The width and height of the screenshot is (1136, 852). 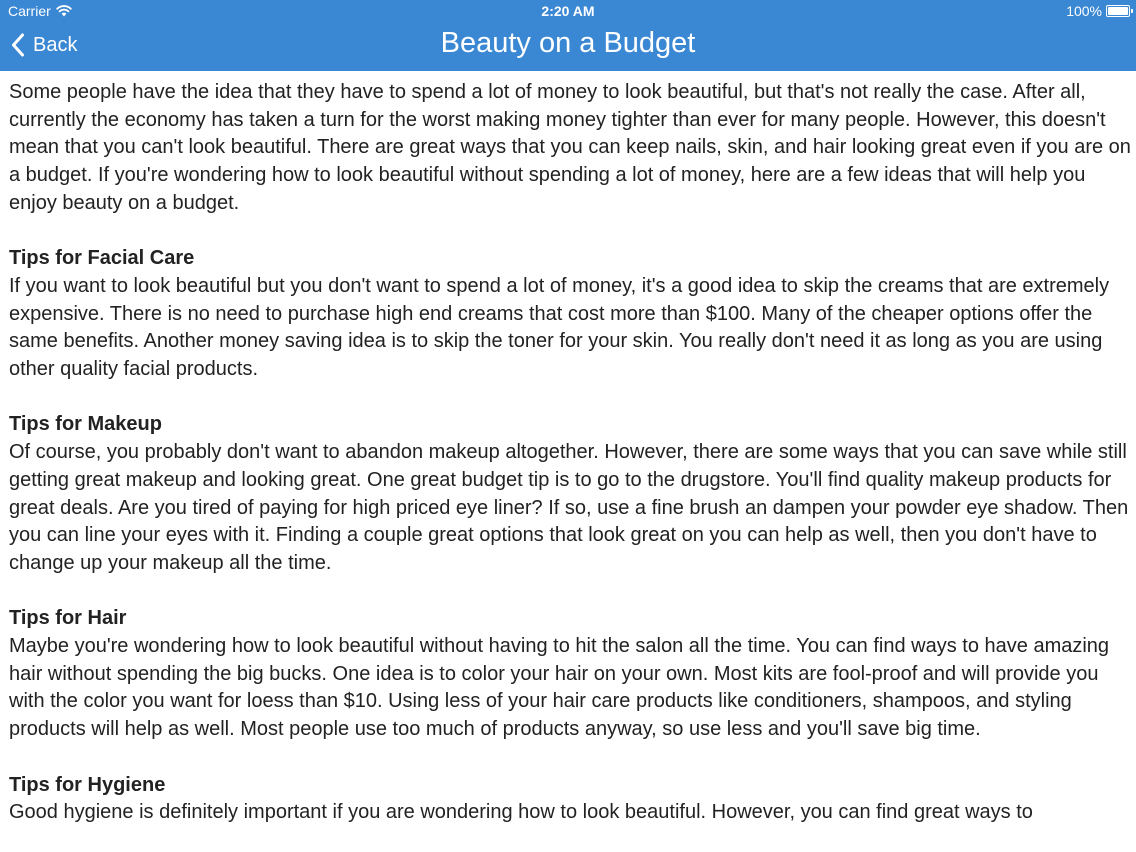 What do you see at coordinates (85, 424) in the screenshot?
I see `section-heading-makeup: Tips for Makeup` at bounding box center [85, 424].